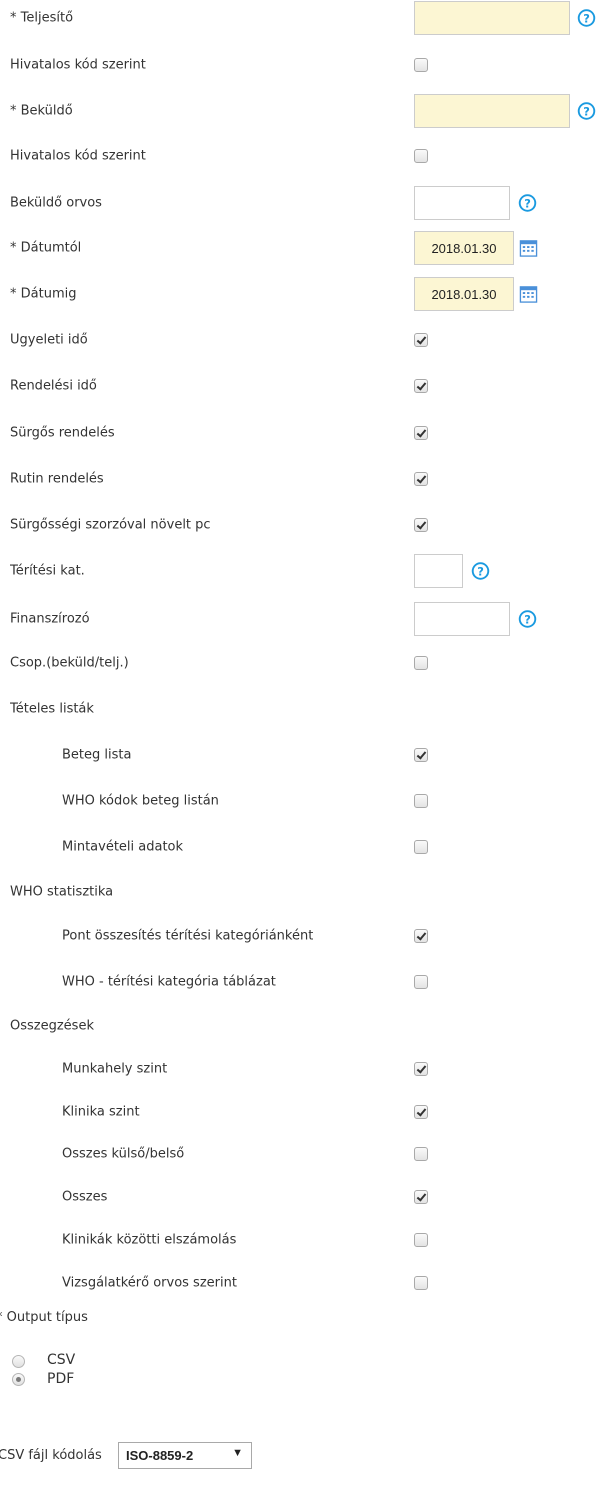  I want to click on mintaveteli-adatok-checkbox, so click(421, 847).